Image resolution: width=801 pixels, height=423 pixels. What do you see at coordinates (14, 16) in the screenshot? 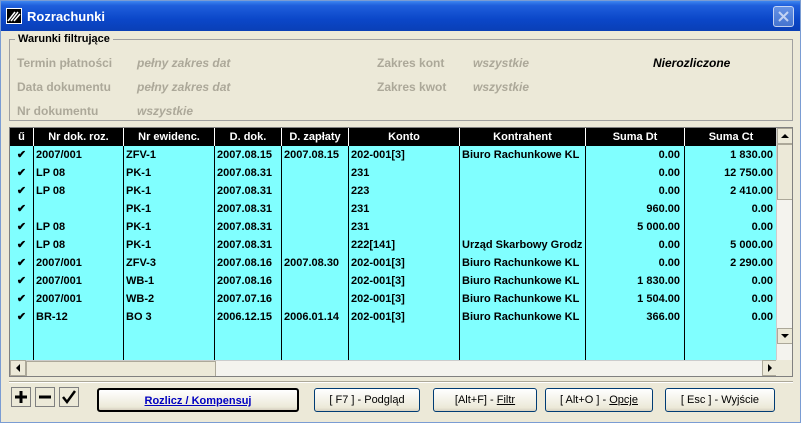
I see `app-icon` at bounding box center [14, 16].